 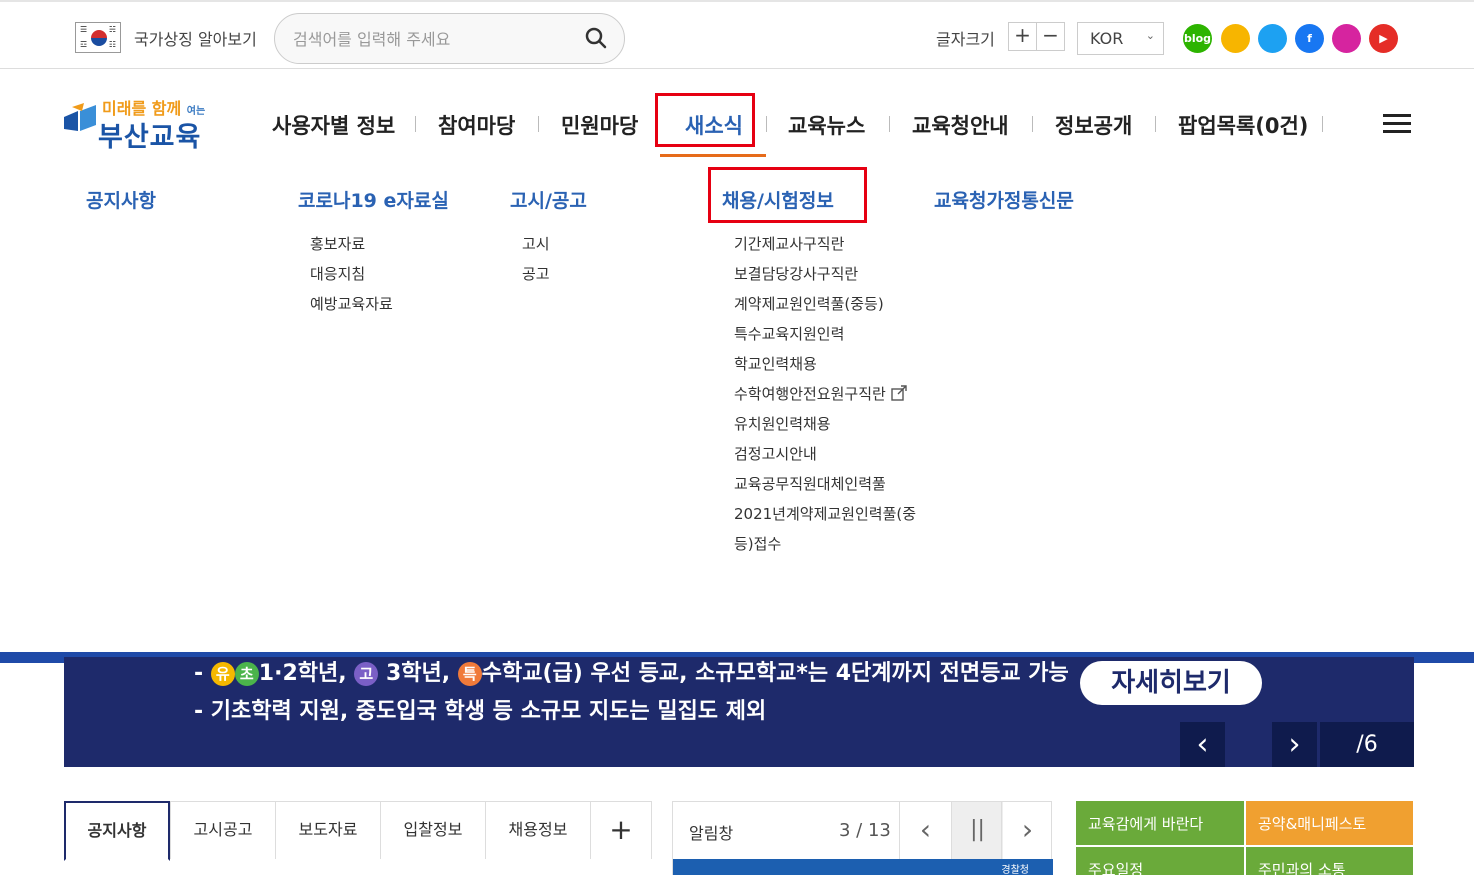 What do you see at coordinates (713, 155) in the screenshot?
I see `active-menu-indicator` at bounding box center [713, 155].